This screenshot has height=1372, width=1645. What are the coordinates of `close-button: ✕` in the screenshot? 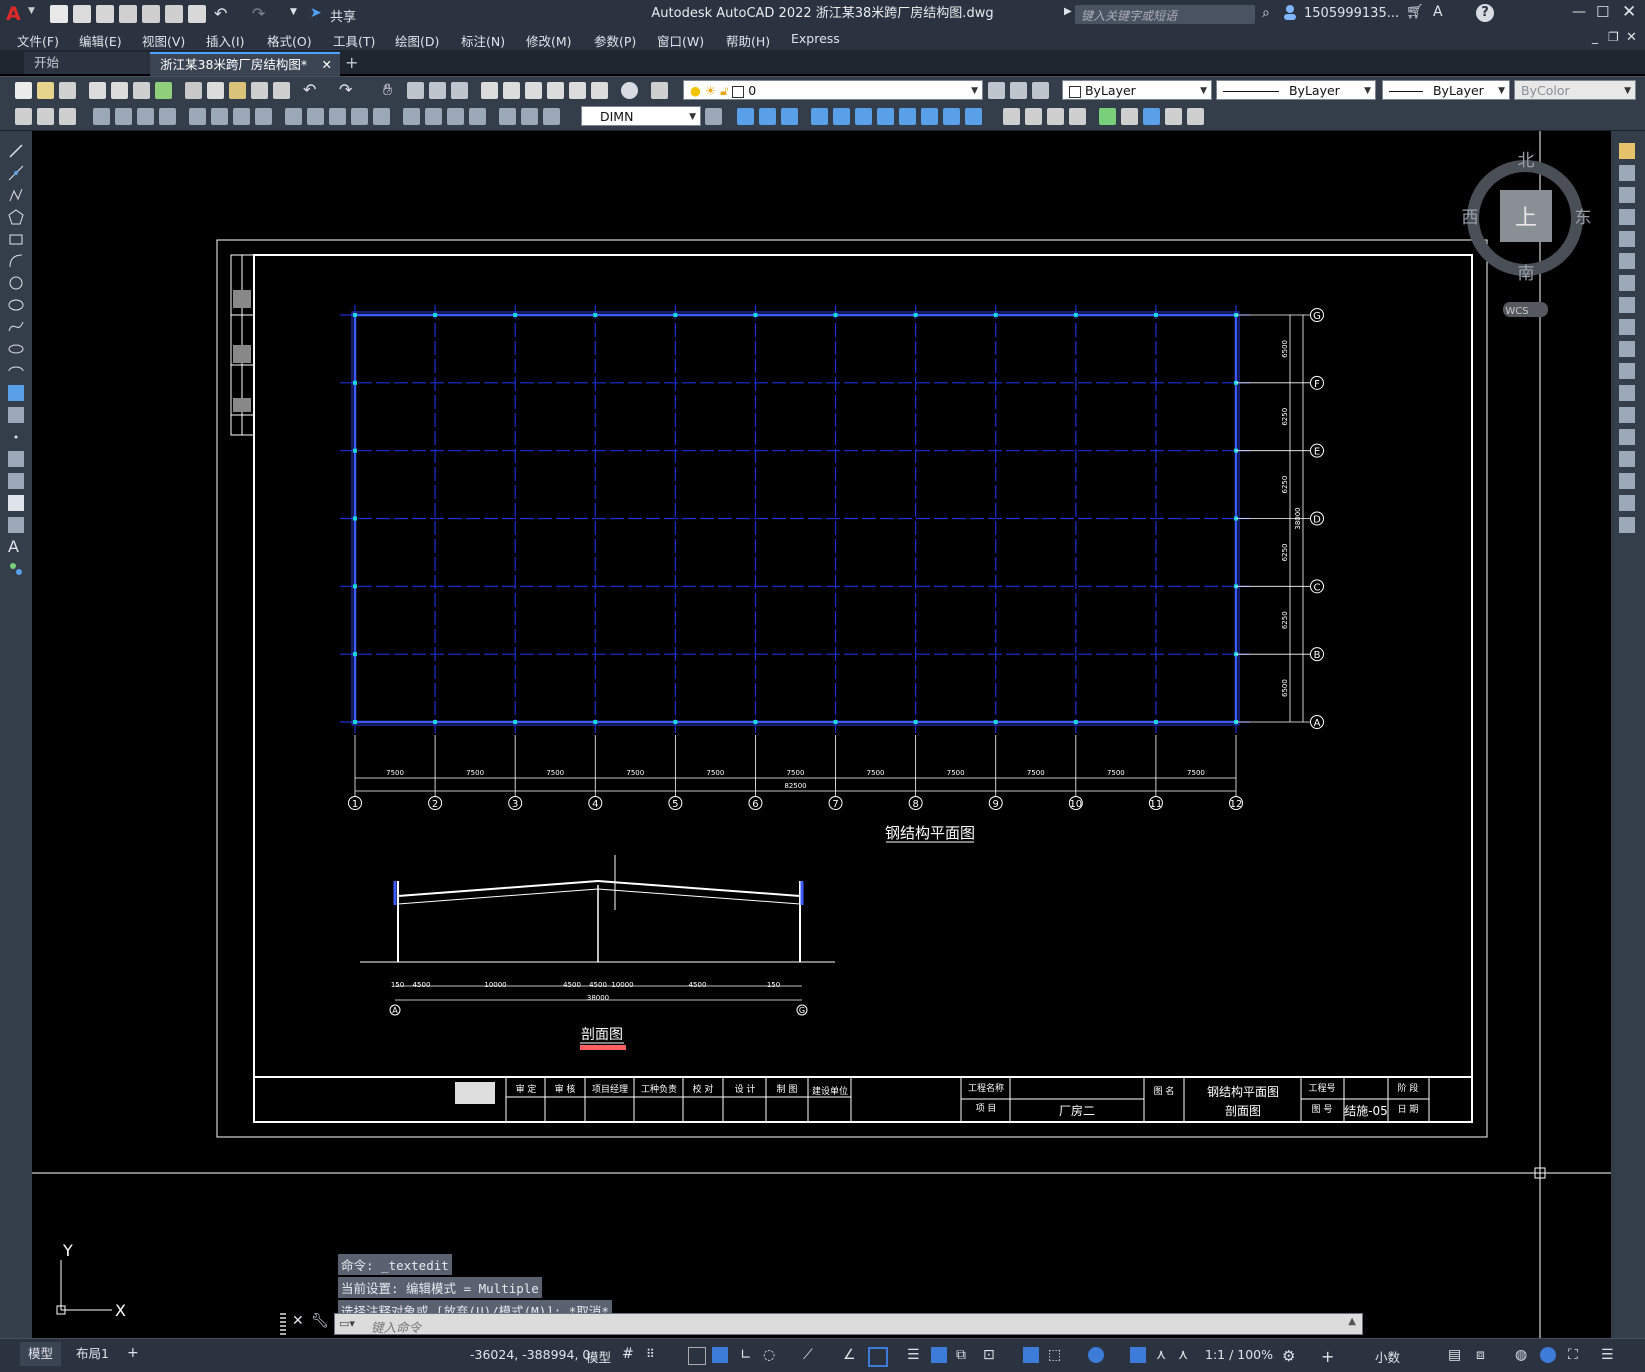 It's located at (1629, 12).